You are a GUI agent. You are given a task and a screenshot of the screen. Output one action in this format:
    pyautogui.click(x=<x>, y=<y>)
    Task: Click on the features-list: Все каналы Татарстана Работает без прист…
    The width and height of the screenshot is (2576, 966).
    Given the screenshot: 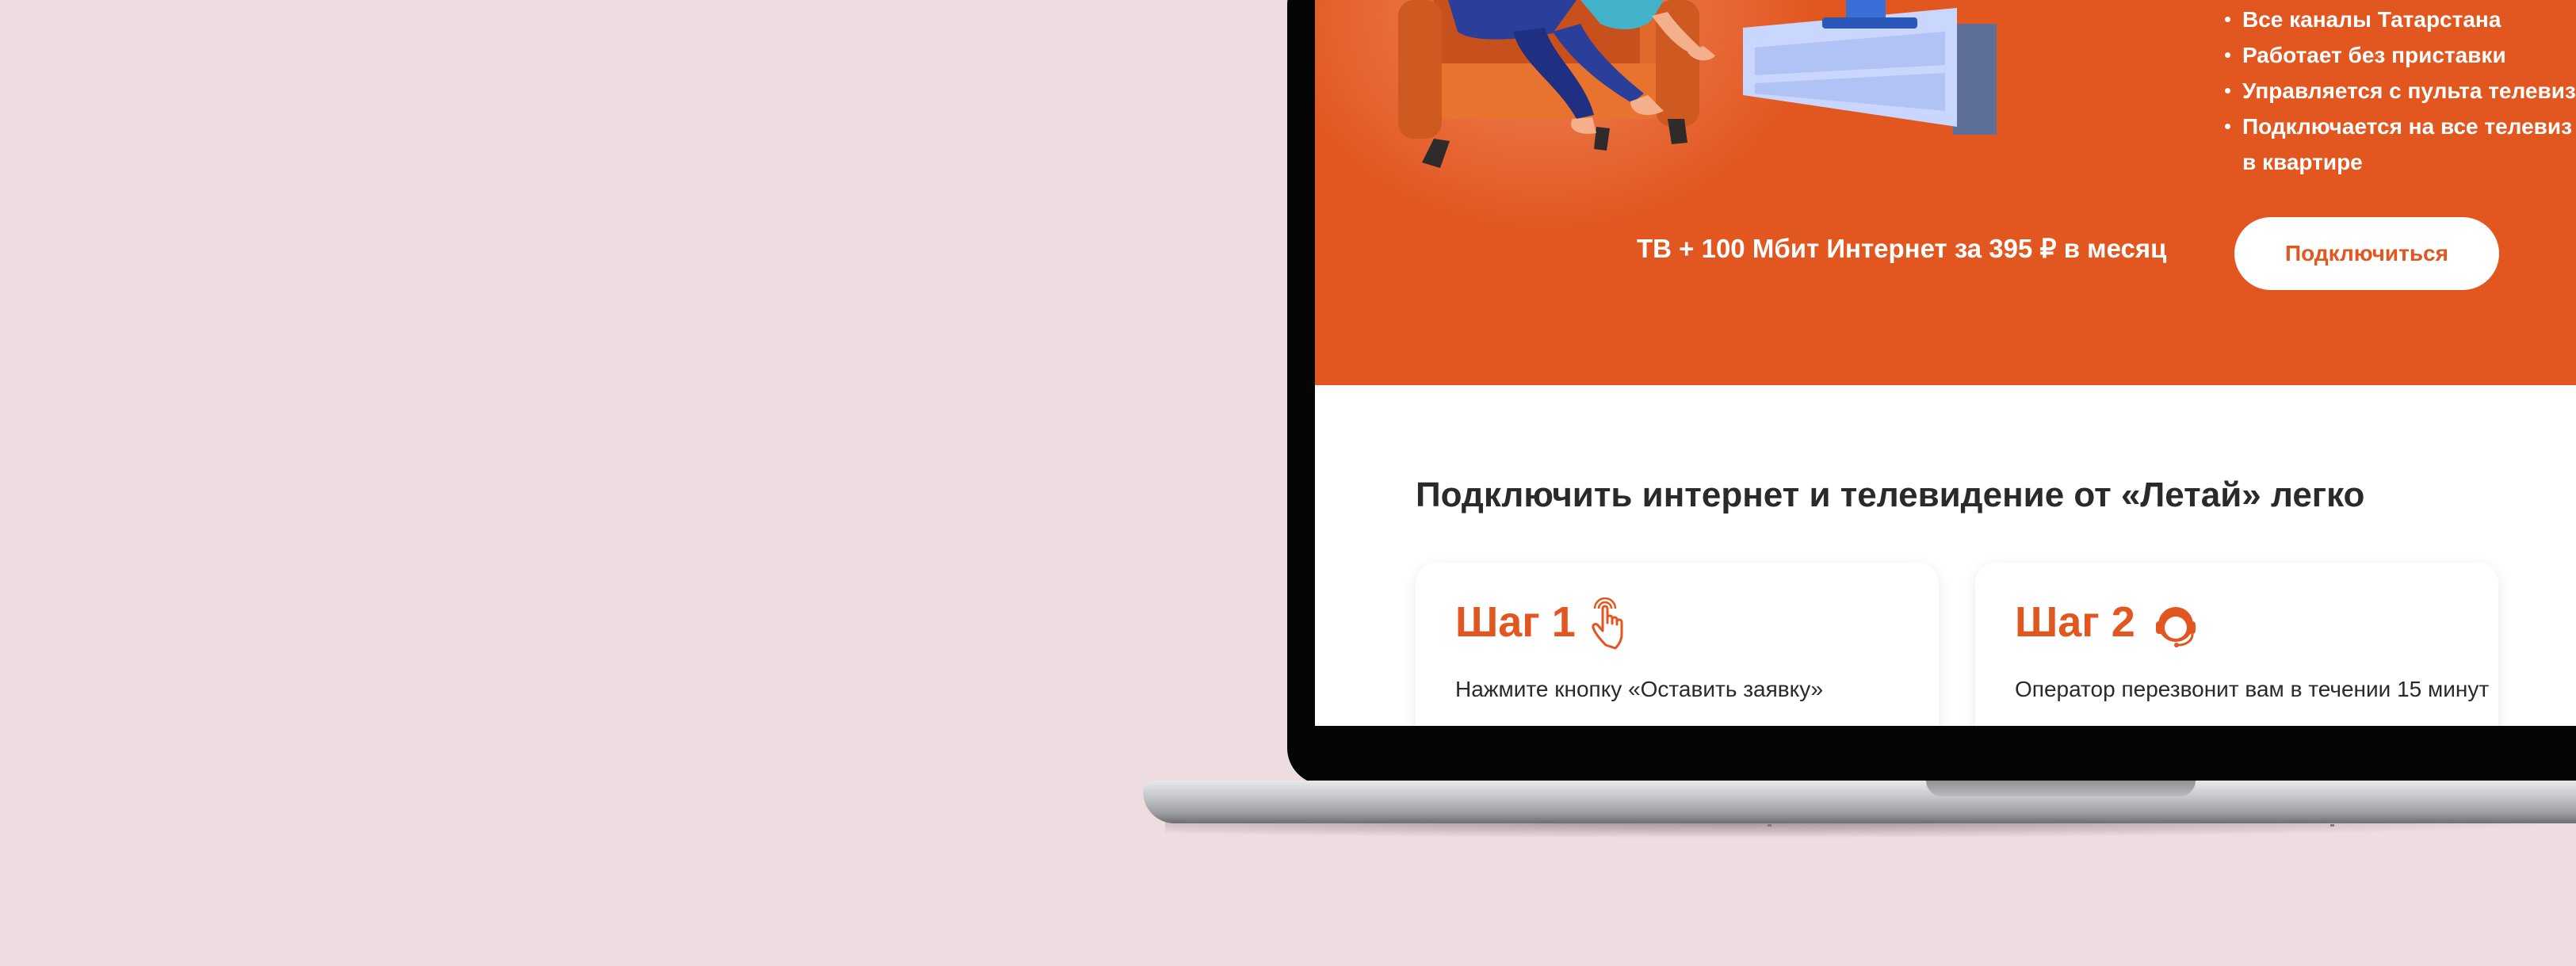 What is the action you would take?
    pyautogui.click(x=2400, y=91)
    